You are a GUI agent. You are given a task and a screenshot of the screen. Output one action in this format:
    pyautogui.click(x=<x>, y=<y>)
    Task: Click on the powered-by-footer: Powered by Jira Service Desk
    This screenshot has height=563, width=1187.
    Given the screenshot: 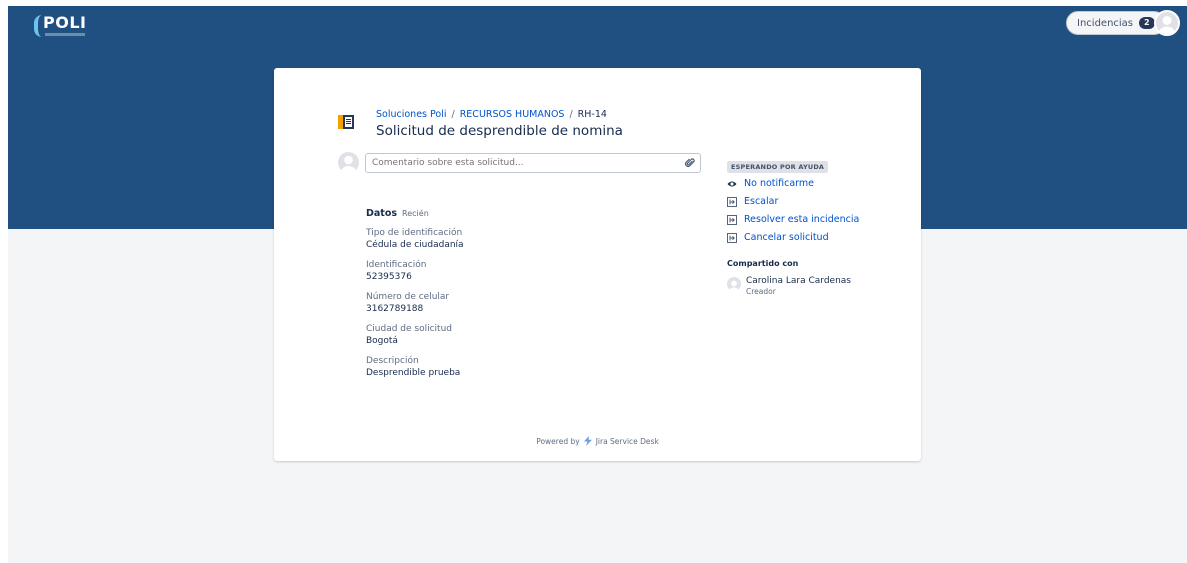 What is the action you would take?
    pyautogui.click(x=597, y=441)
    